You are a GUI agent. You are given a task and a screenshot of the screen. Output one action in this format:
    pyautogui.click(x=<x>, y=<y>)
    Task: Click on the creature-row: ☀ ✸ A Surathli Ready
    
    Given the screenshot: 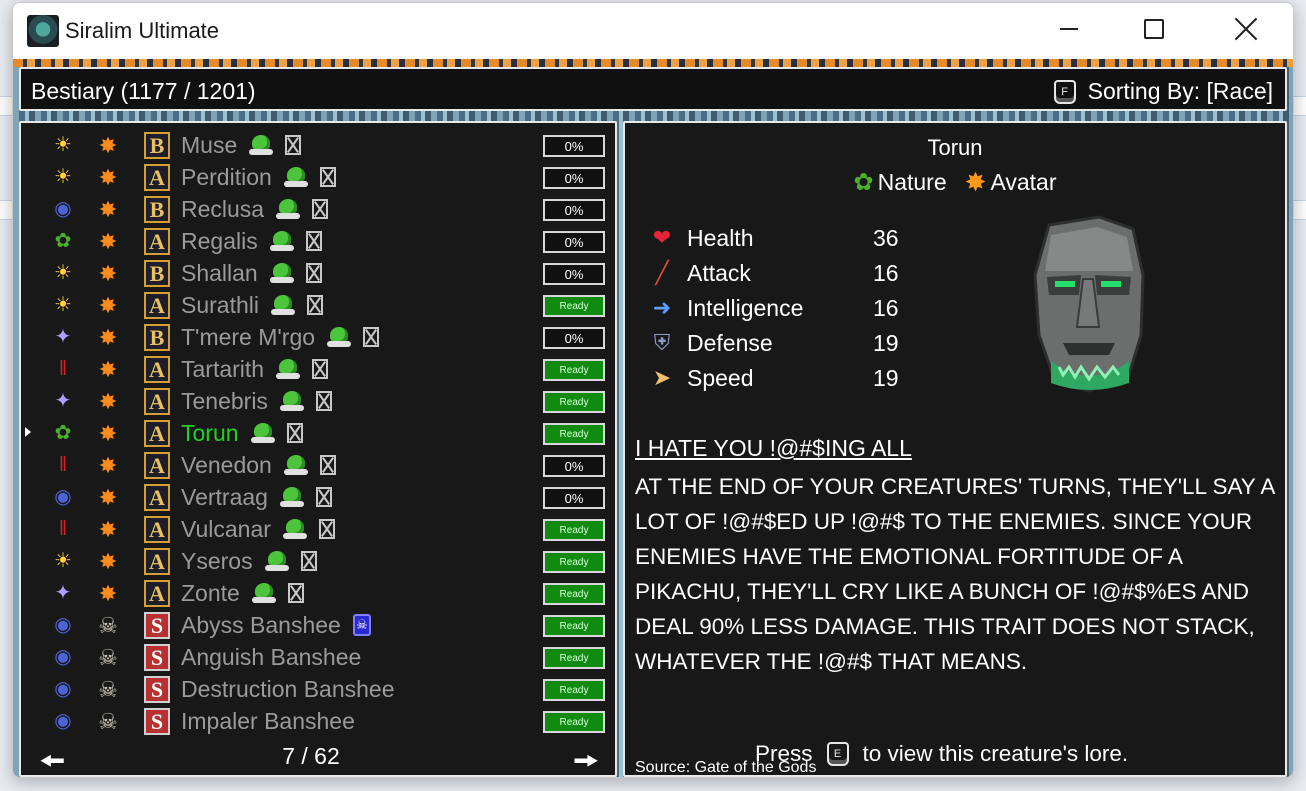 What is the action you would take?
    pyautogui.click(x=318, y=305)
    